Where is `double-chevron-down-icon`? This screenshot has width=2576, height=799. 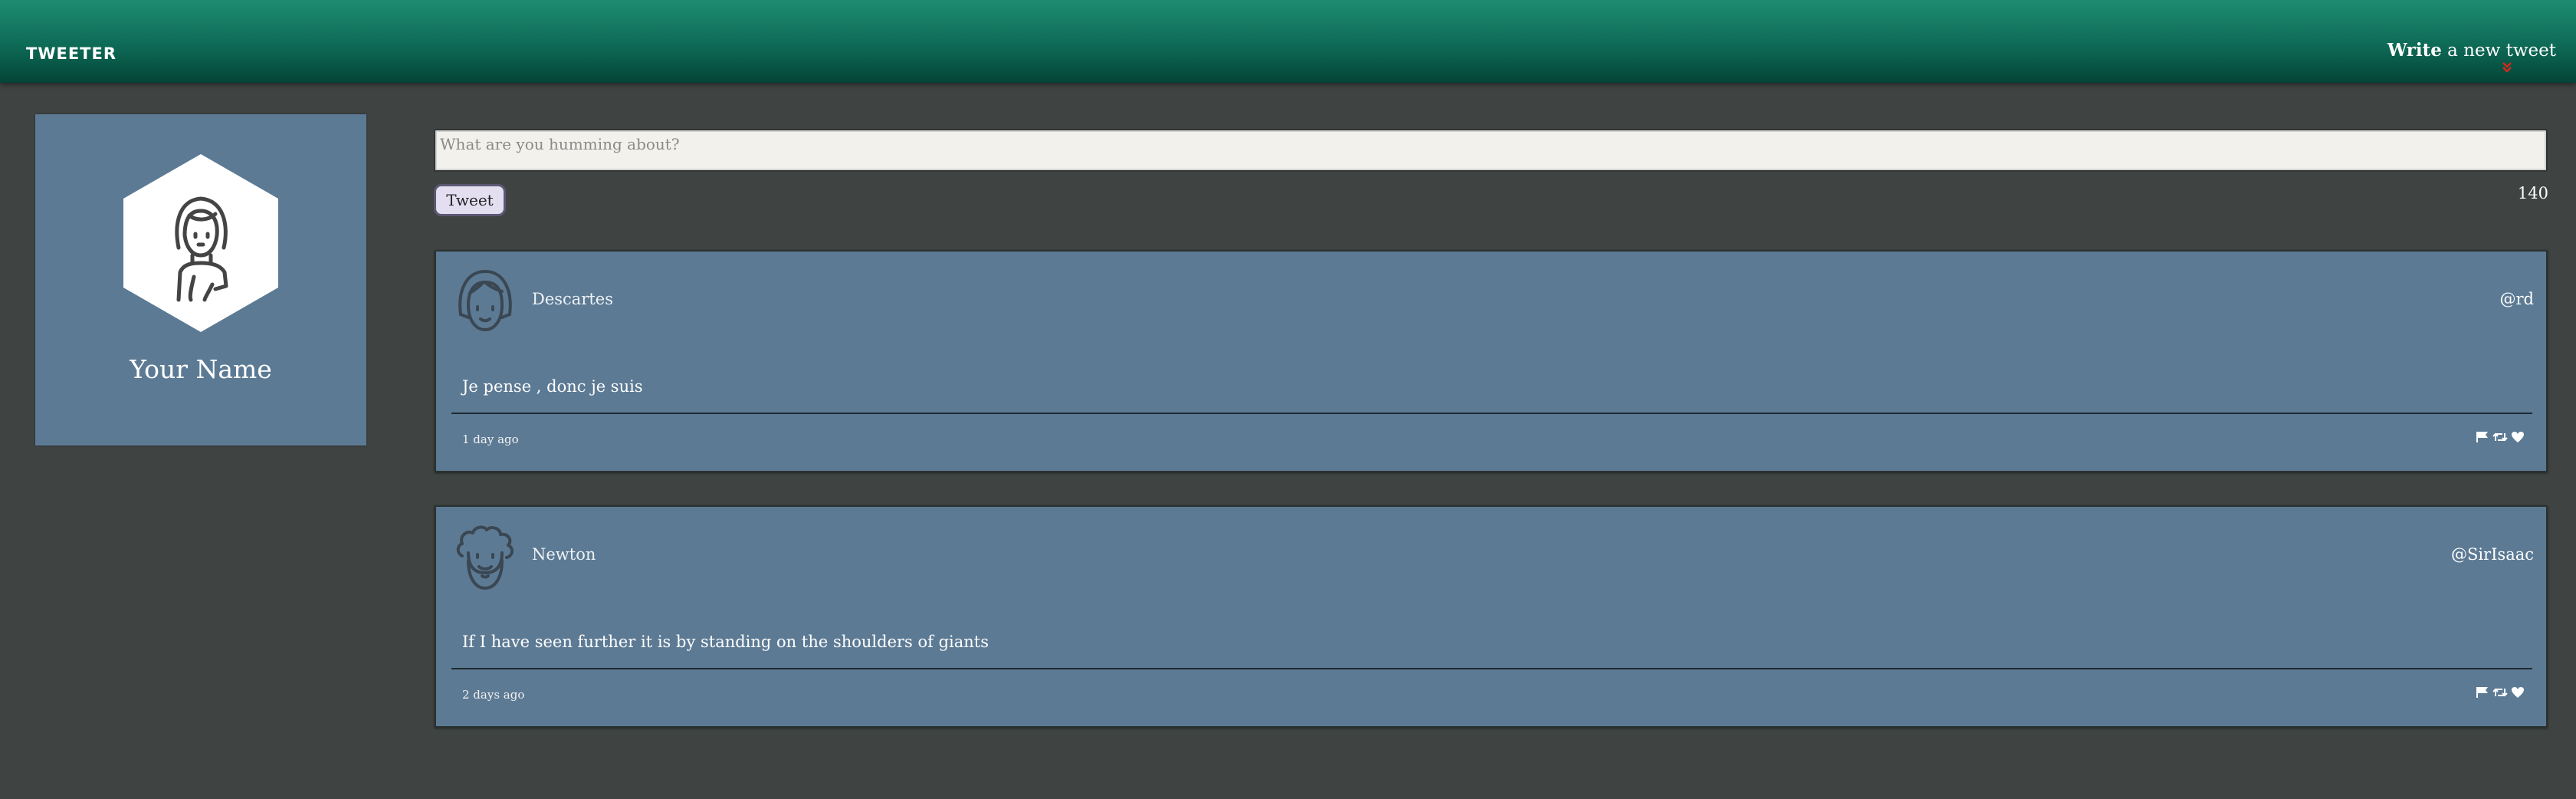 double-chevron-down-icon is located at coordinates (2507, 67).